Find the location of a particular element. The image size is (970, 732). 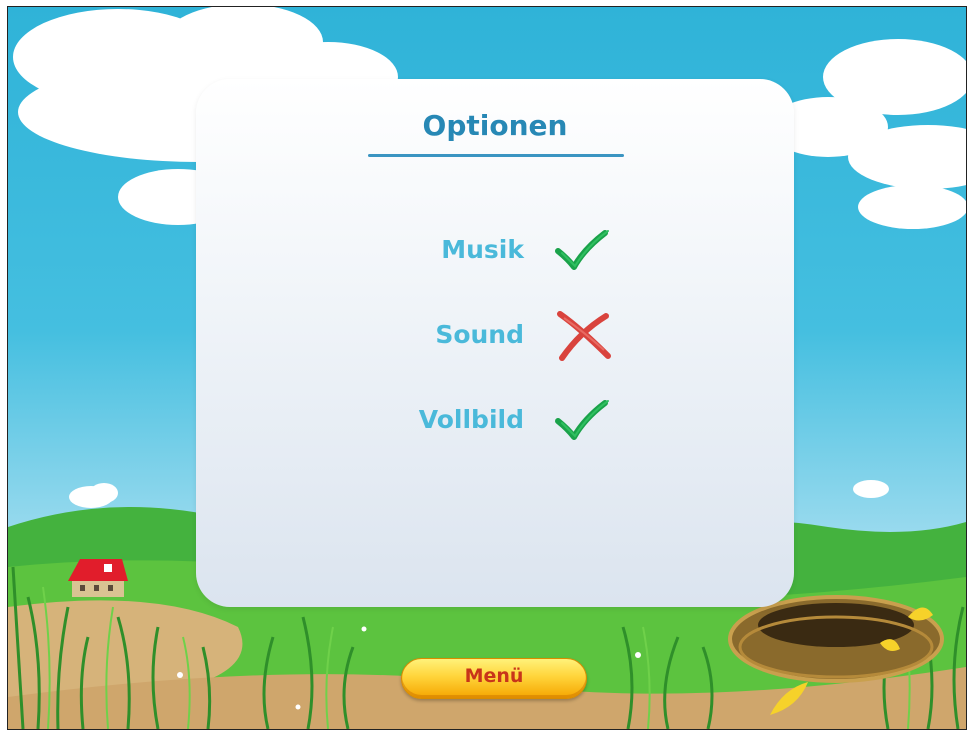

option-row-musik: Musik is located at coordinates (495, 251).